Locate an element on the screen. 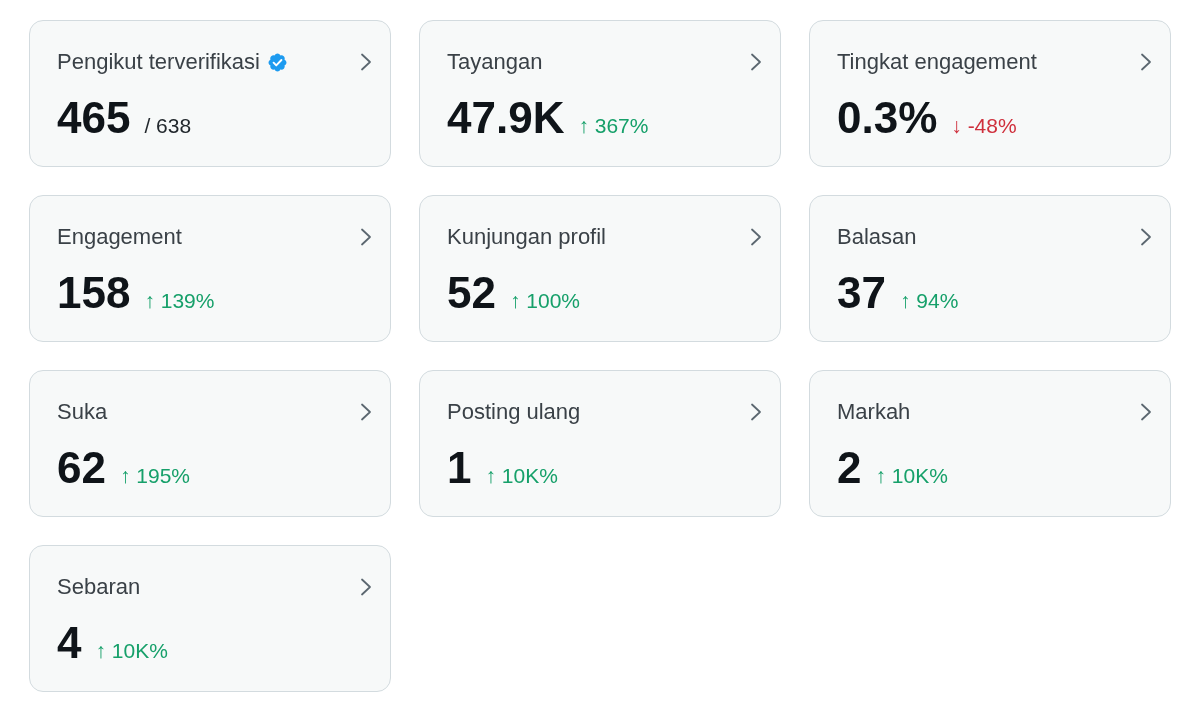 The image size is (1200, 721). metric-change: ↑ 195% is located at coordinates (154, 476).